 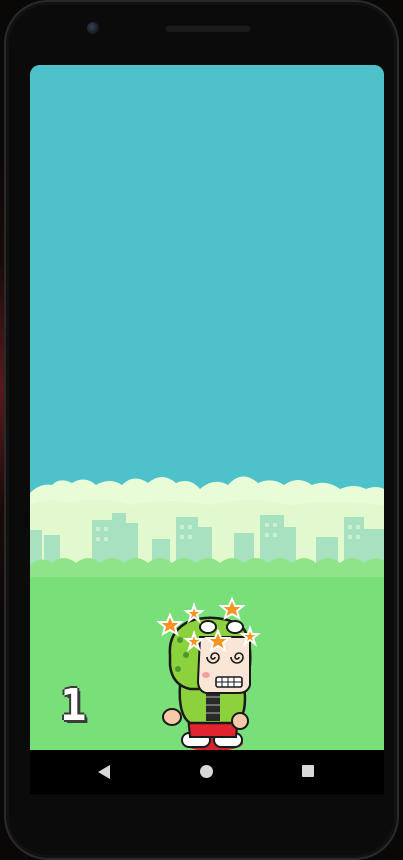 I want to click on system-nav-bar, so click(x=207, y=772).